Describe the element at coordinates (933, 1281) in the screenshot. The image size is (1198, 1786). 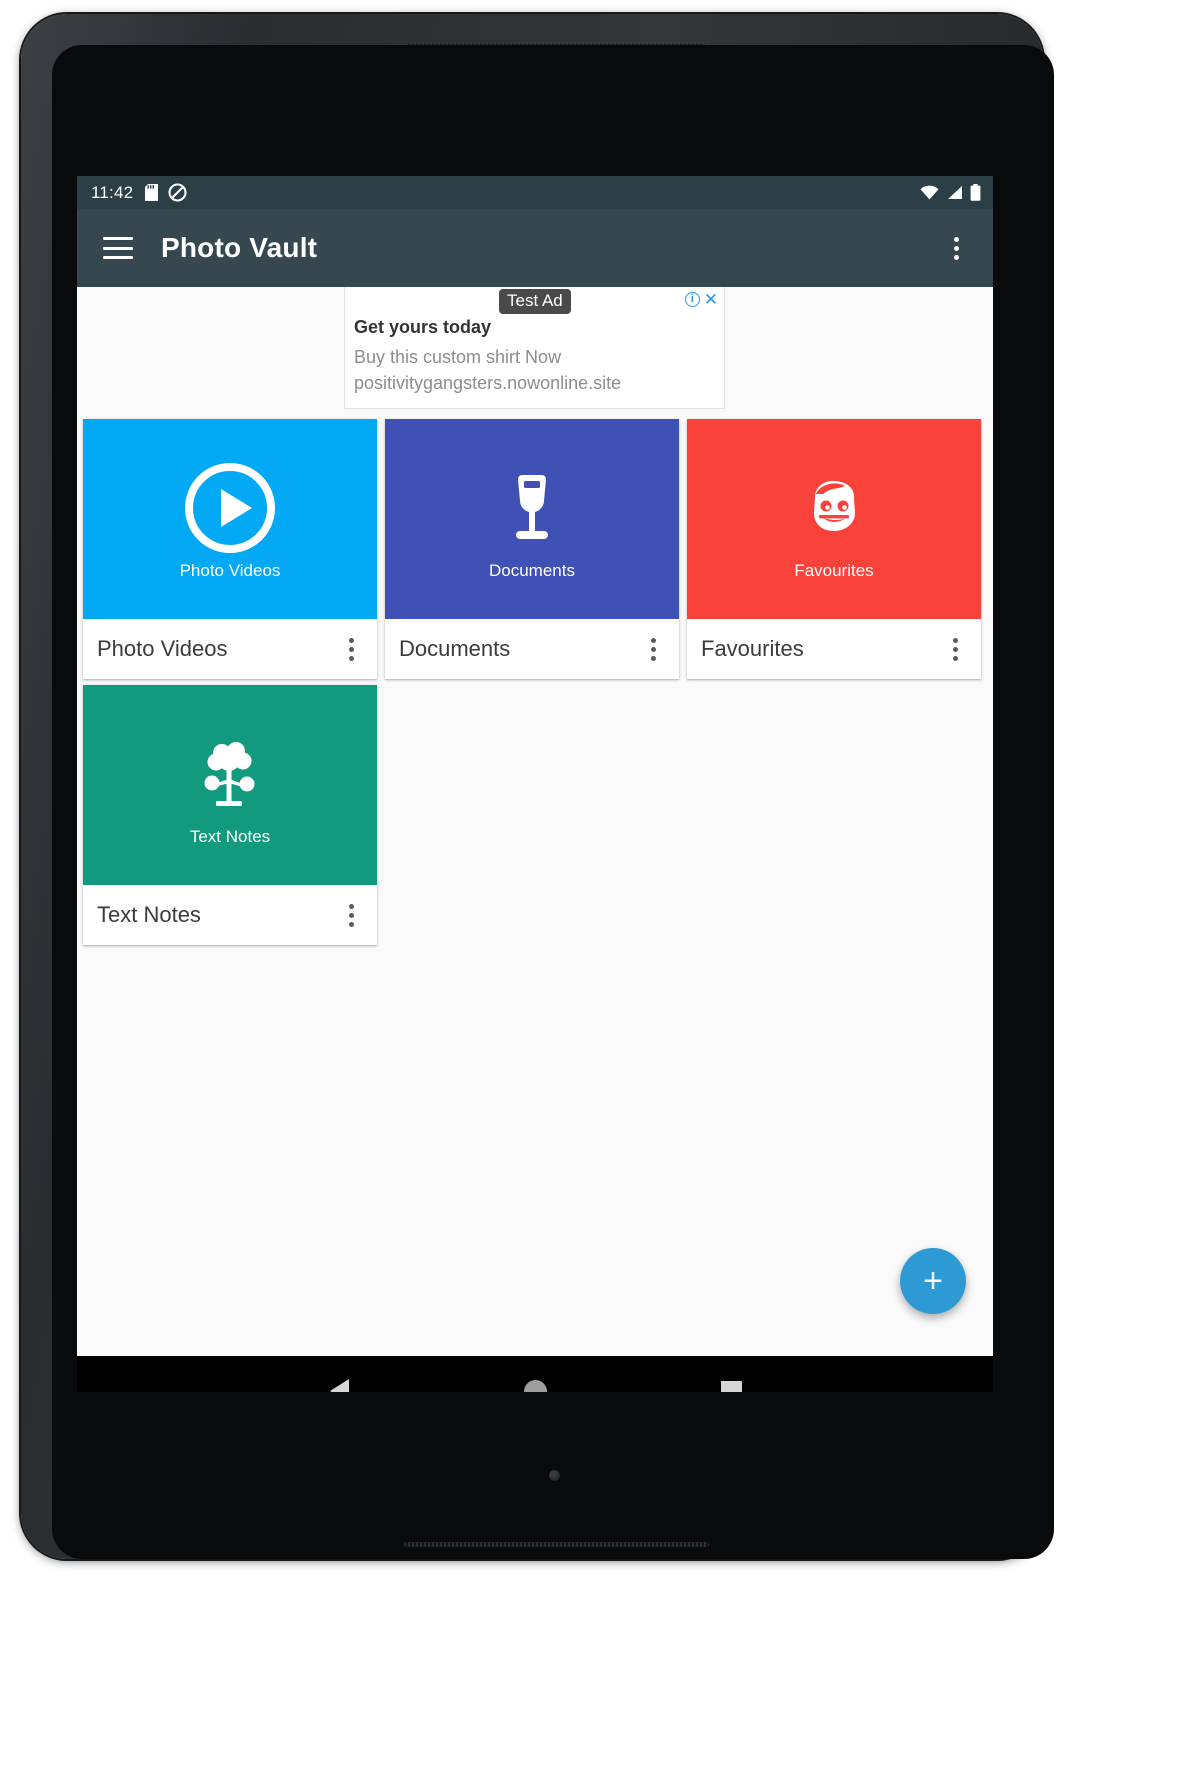
I see `add-folder-fab: +` at that location.